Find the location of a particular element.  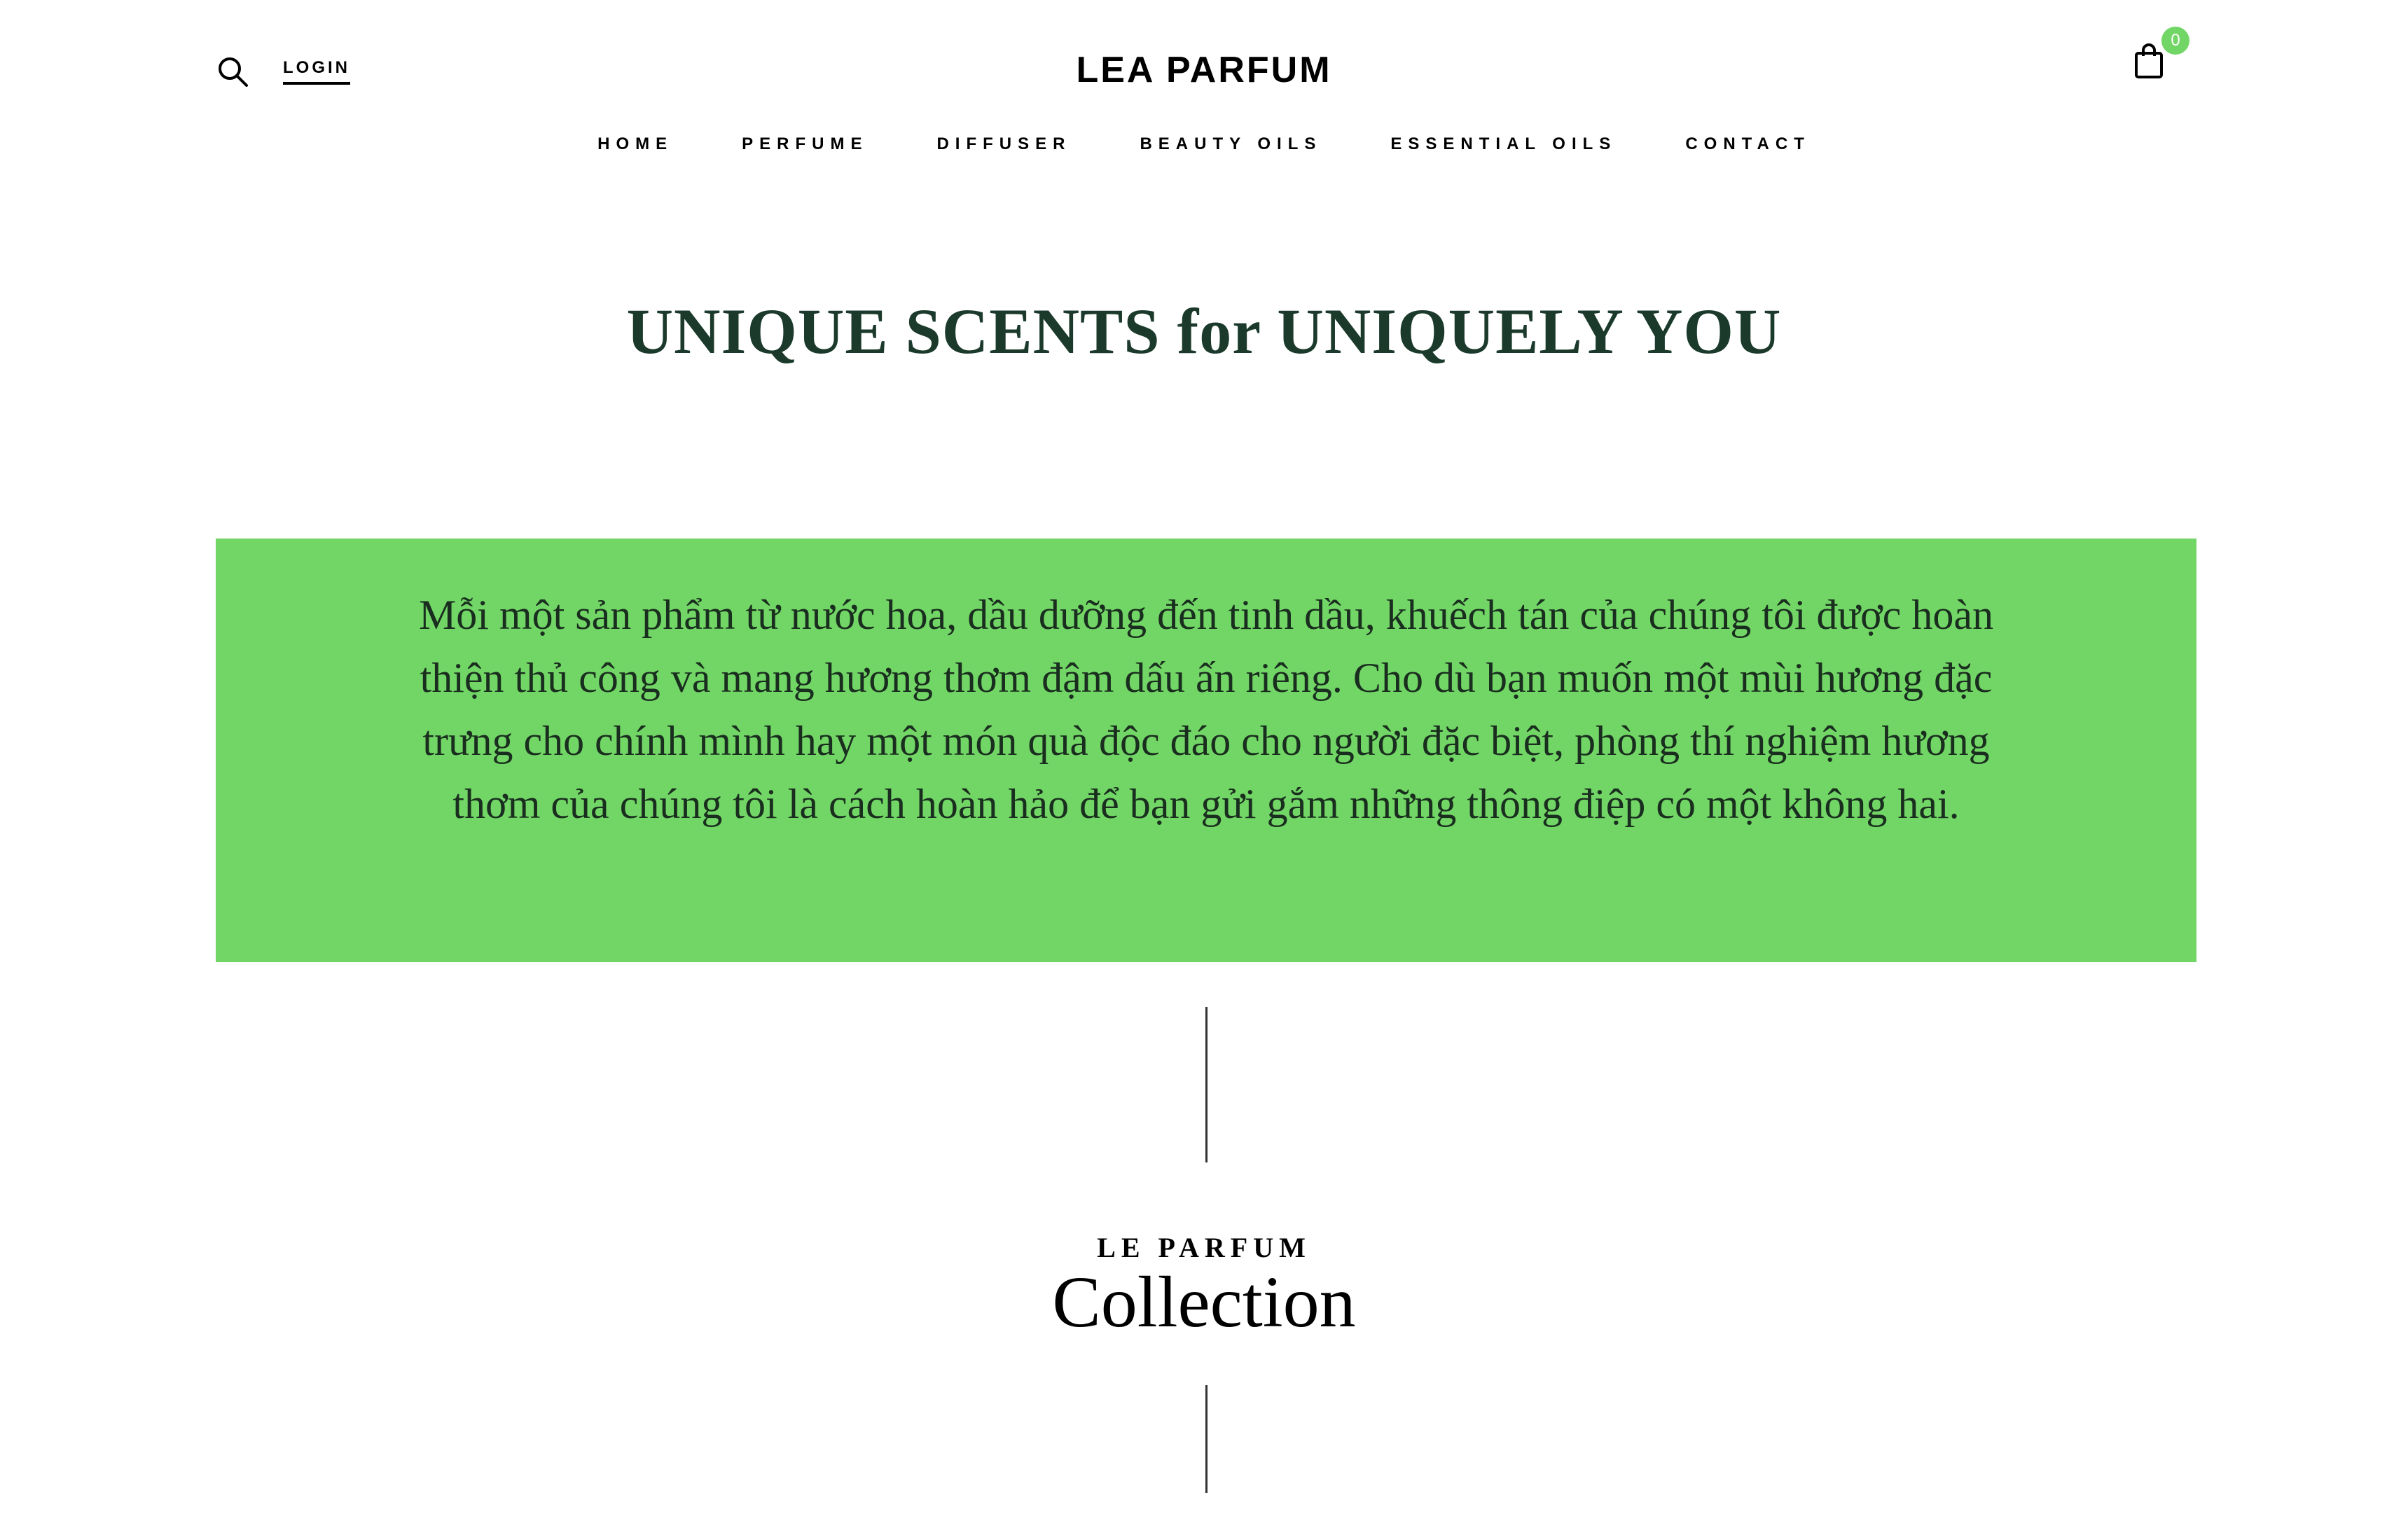

site-logo: LEA PARFUM is located at coordinates (1204, 70).